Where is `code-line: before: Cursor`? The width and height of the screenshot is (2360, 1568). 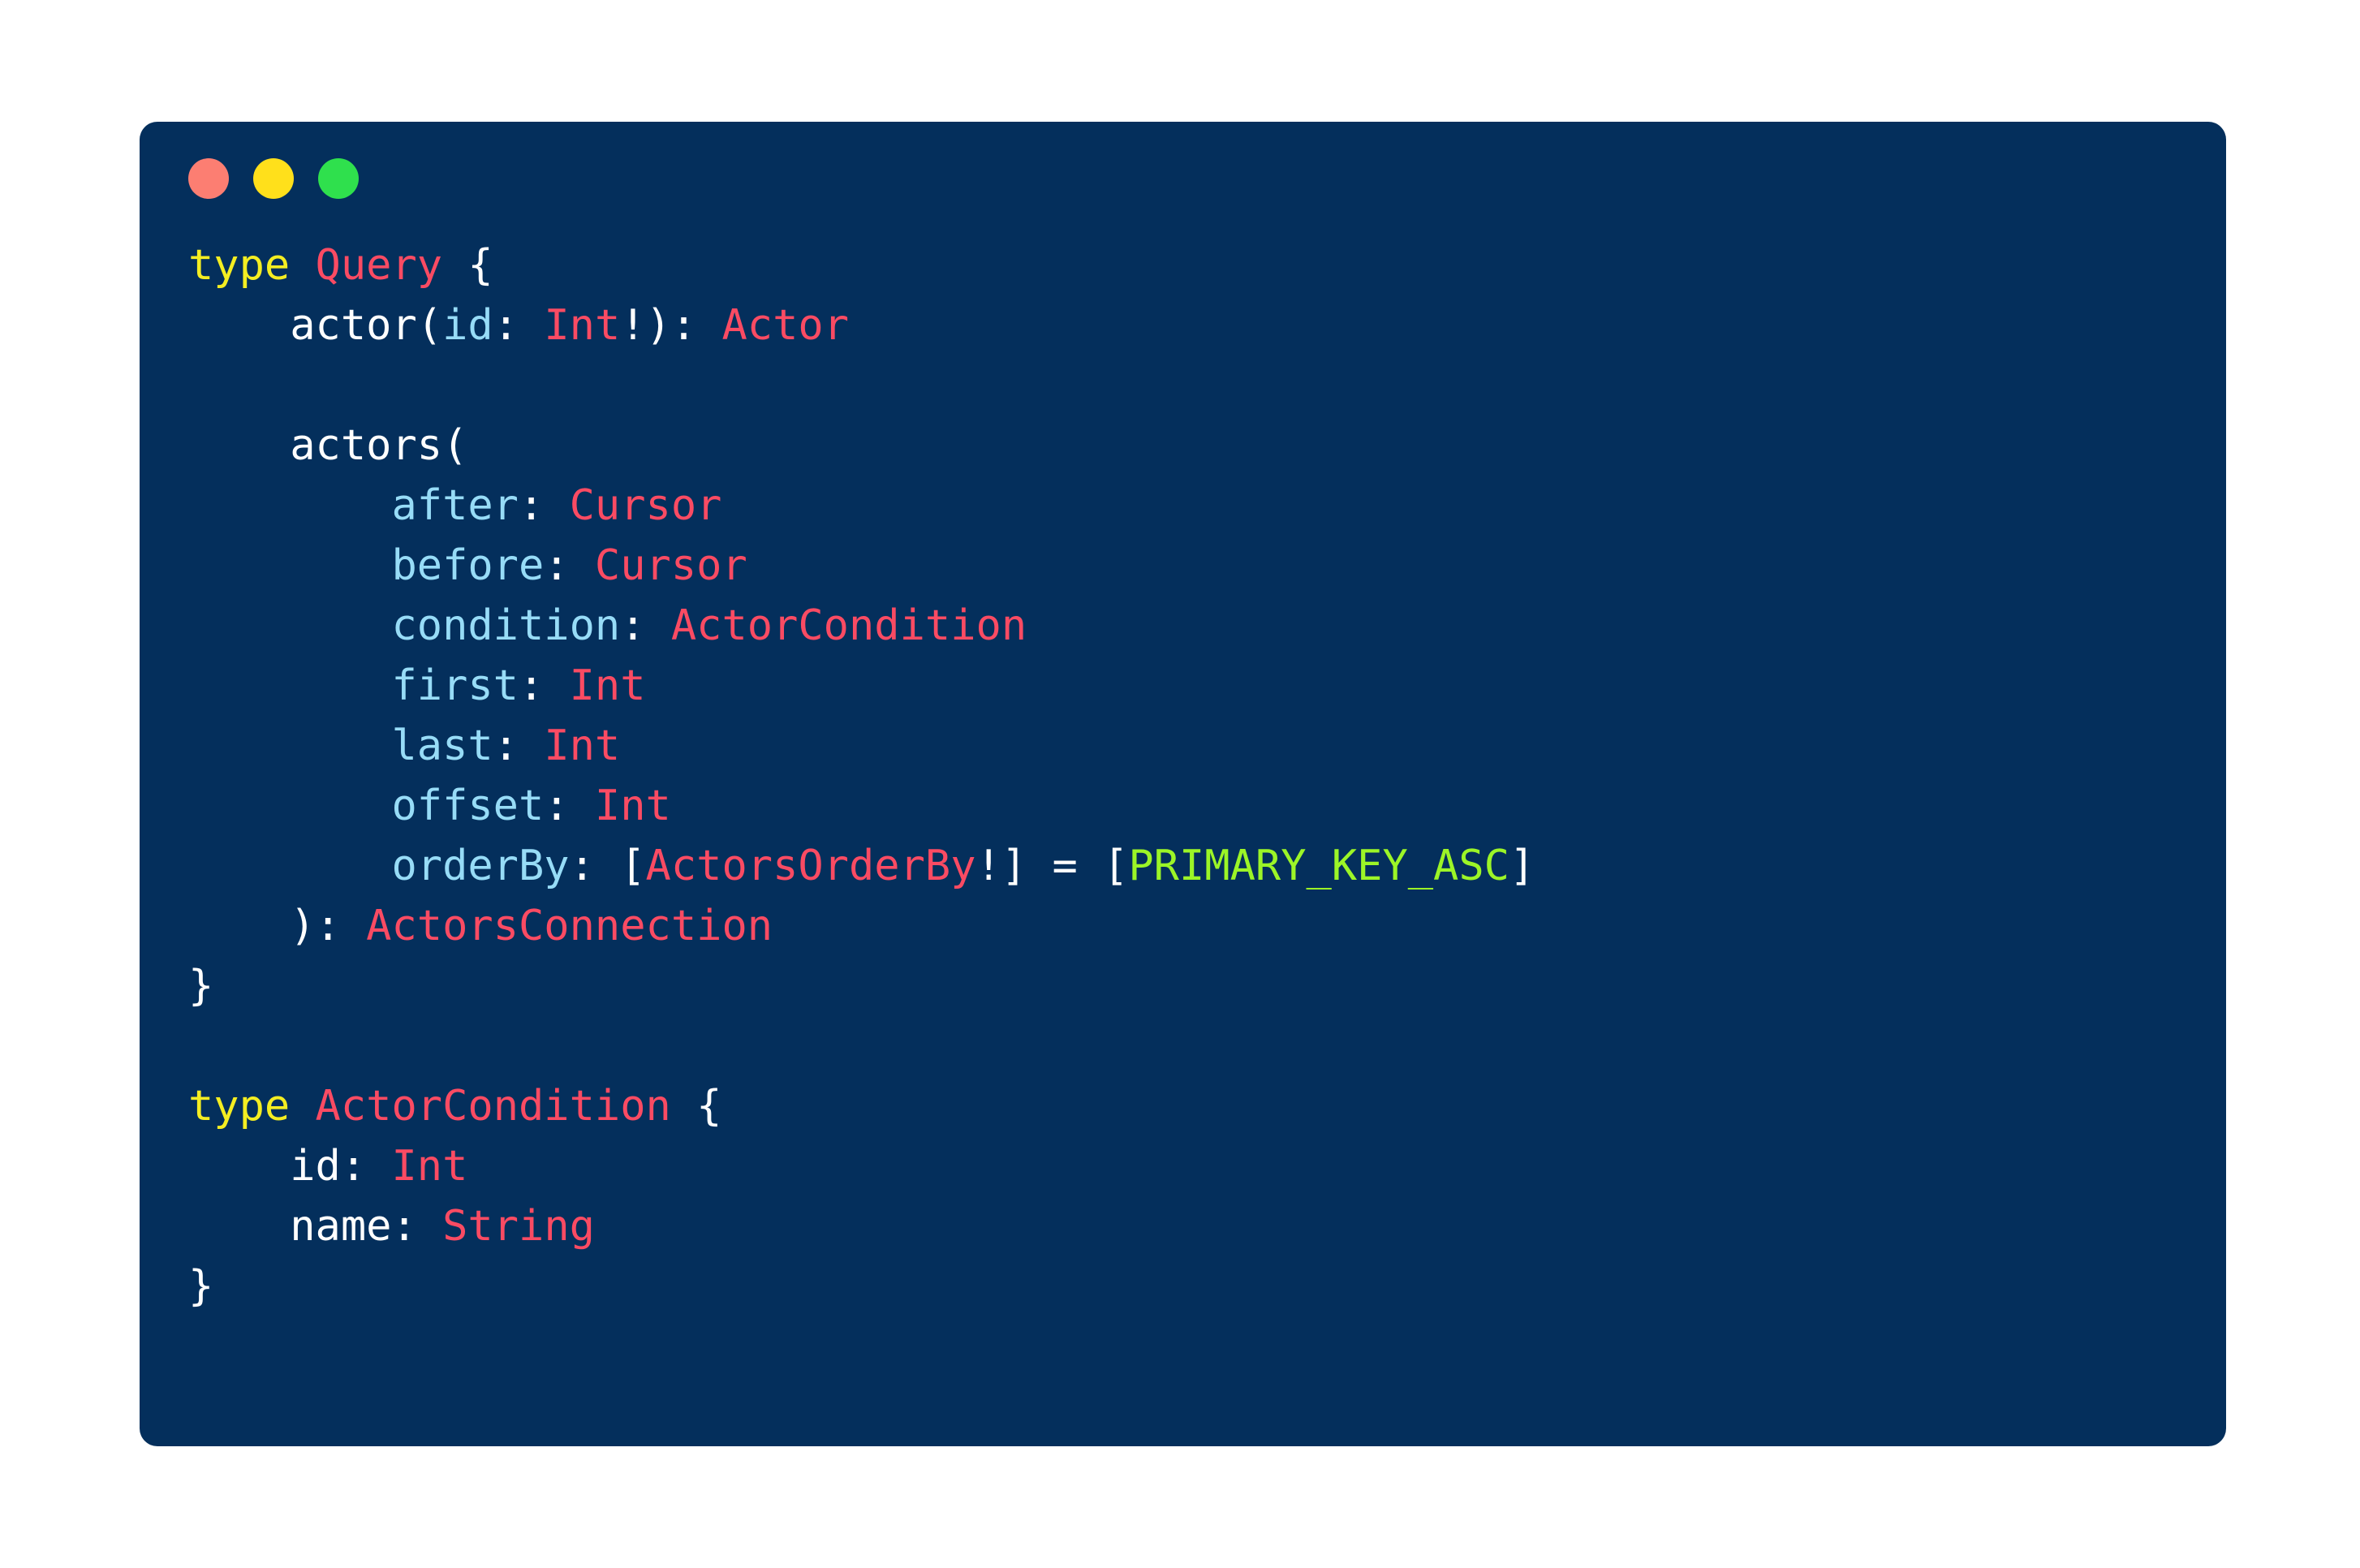
code-line: before: Cursor is located at coordinates (1182, 566).